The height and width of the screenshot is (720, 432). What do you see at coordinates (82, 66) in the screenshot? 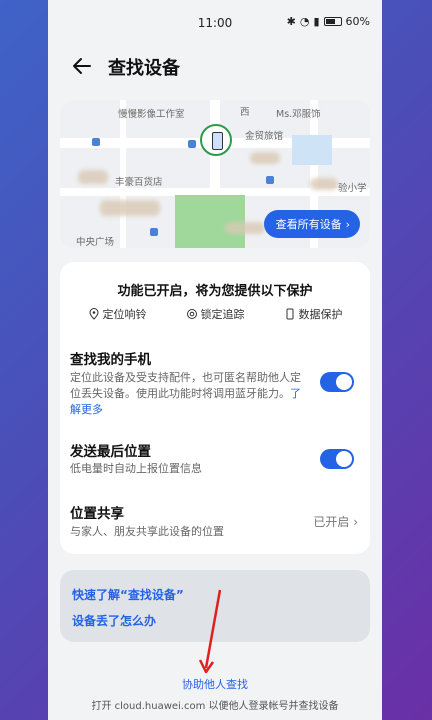
I see `back-arrow-icon` at bounding box center [82, 66].